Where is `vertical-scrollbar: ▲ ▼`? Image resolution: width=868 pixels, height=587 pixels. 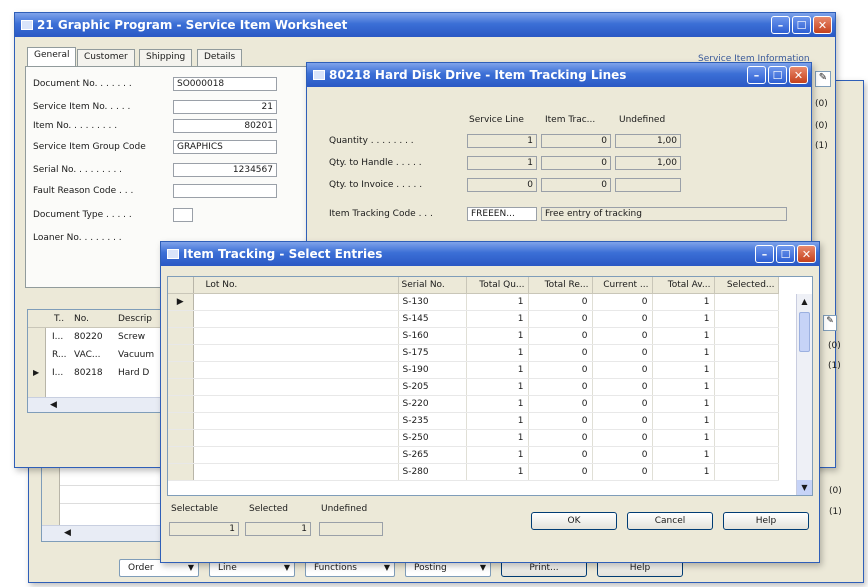 vertical-scrollbar: ▲ ▼ is located at coordinates (804, 394).